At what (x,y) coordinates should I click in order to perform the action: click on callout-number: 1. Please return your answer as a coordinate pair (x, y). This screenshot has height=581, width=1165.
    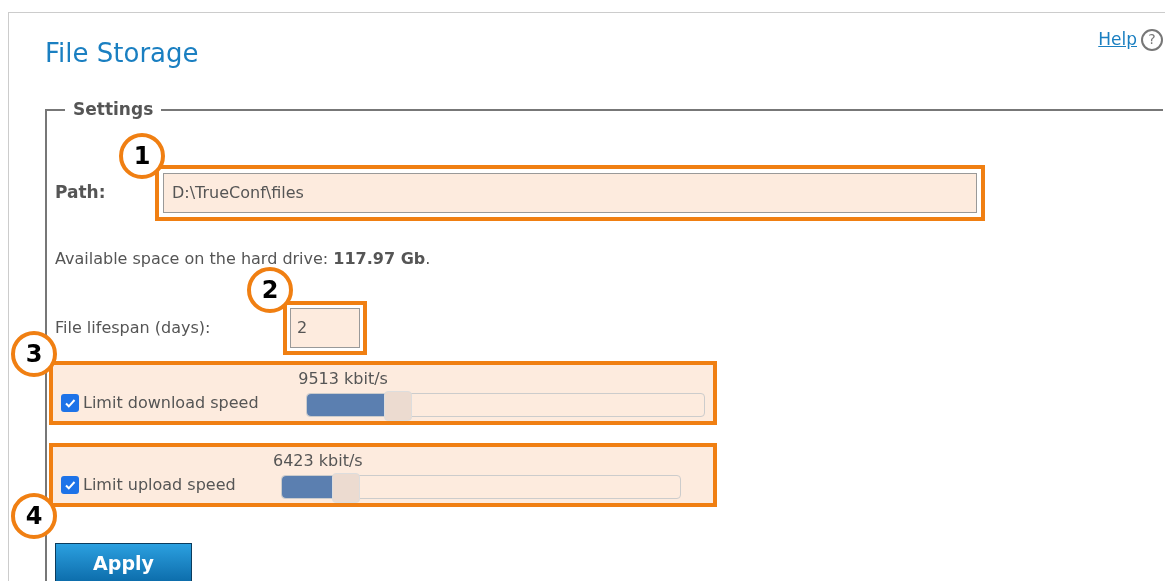
    Looking at the image, I should click on (142, 155).